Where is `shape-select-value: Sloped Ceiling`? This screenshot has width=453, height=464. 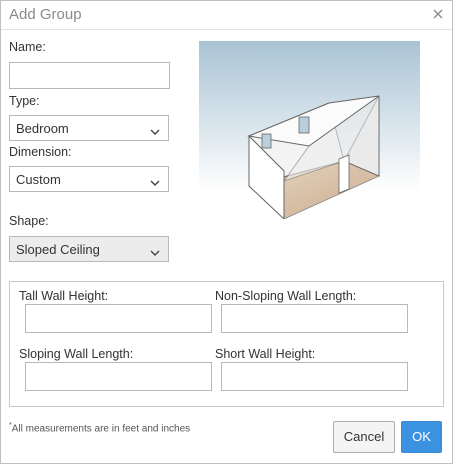 shape-select-value: Sloped Ceiling is located at coordinates (58, 249).